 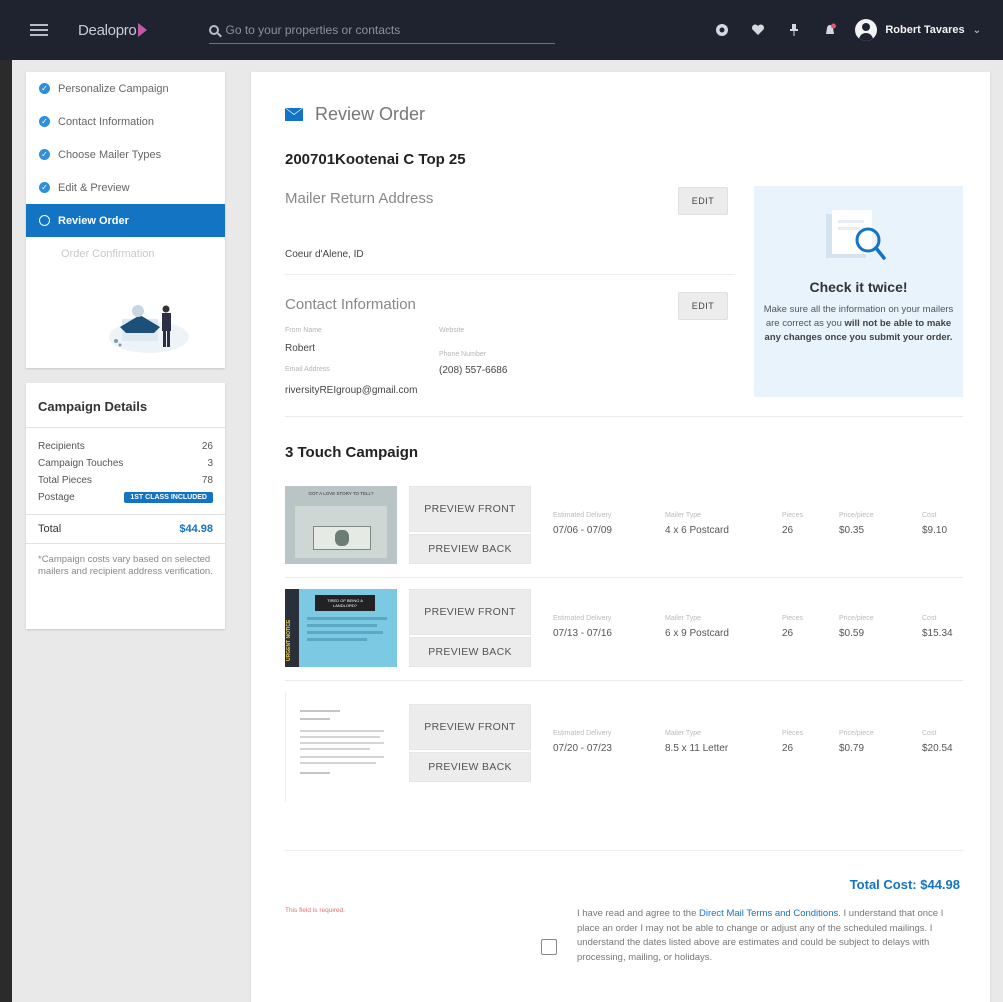 I want to click on delivery-value: 07/06 - 07/09, so click(x=582, y=530).